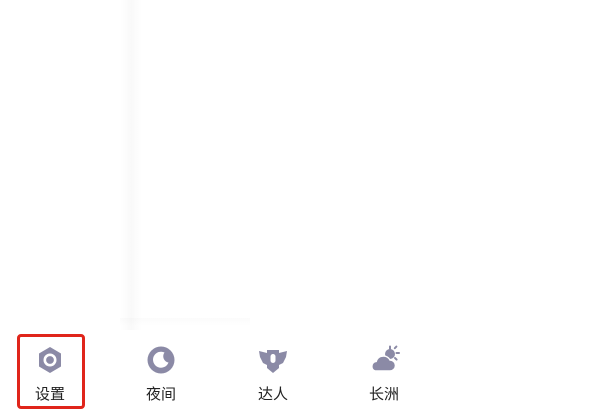 The image size is (600, 420). What do you see at coordinates (50, 360) in the screenshot?
I see `settings-hexagon-icon` at bounding box center [50, 360].